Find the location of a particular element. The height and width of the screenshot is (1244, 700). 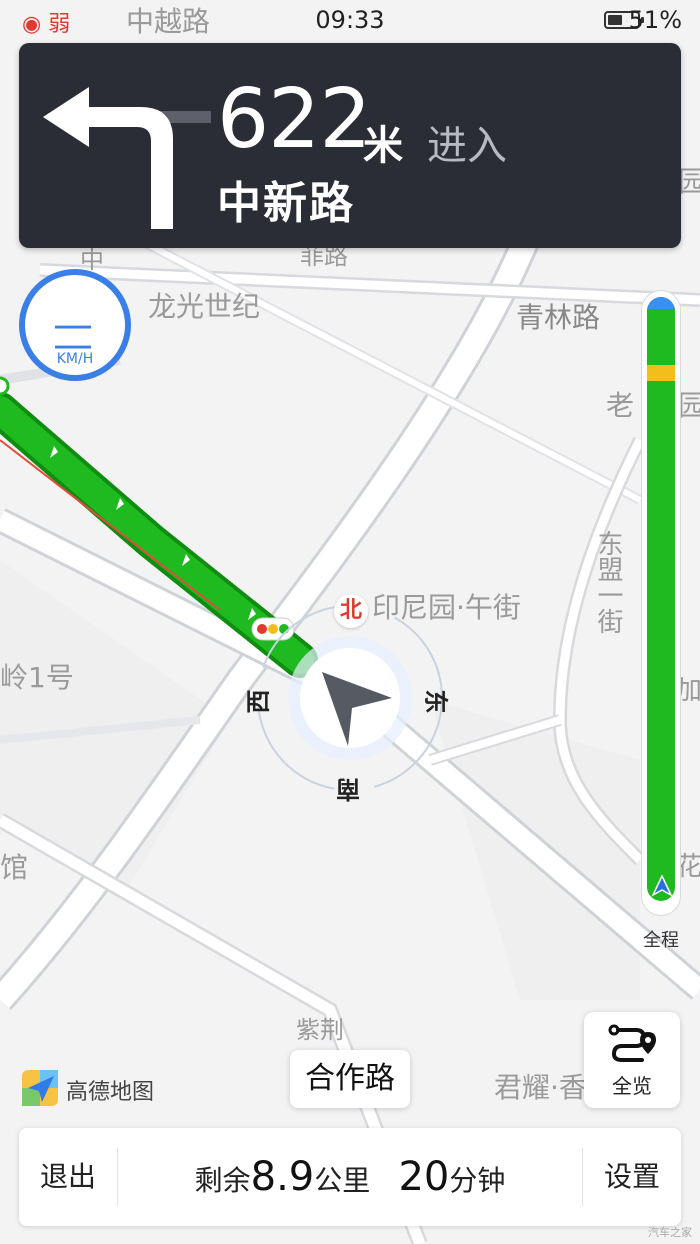

map-label-junyao: 君耀·香 is located at coordinates (540, 1087).